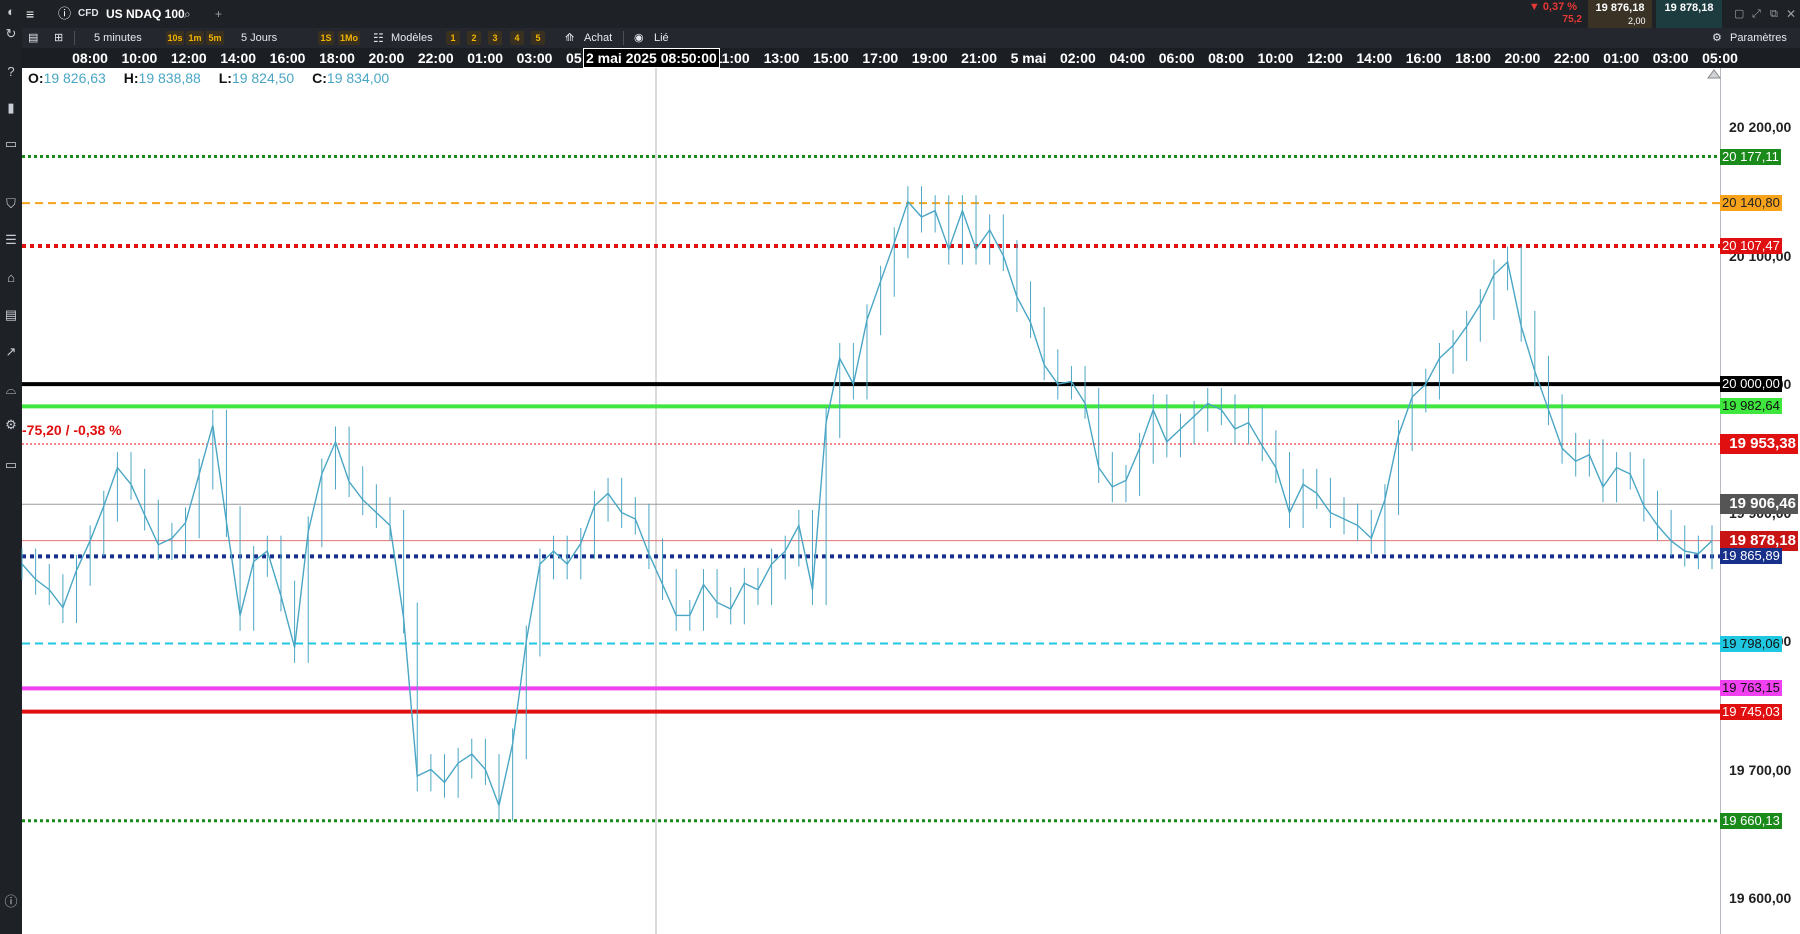 The height and width of the screenshot is (934, 1800). I want to click on level-tag-2: 20 107,47, so click(1751, 245).